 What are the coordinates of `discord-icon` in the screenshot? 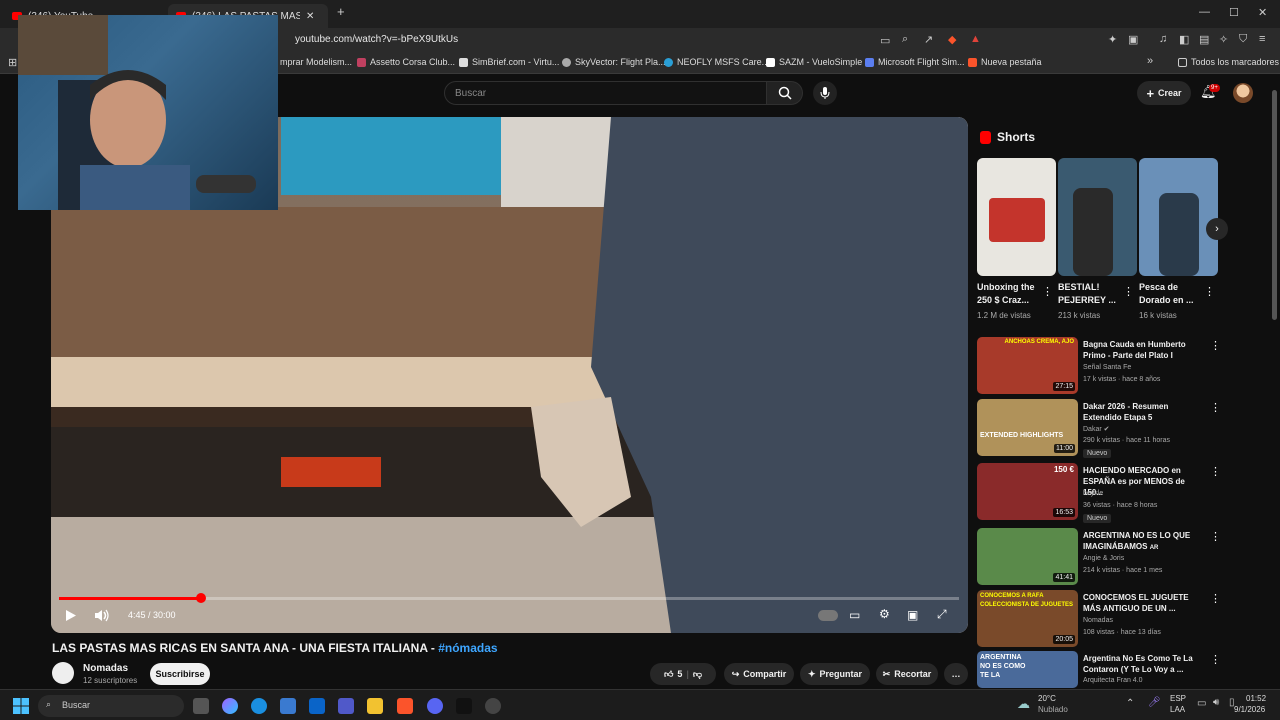 It's located at (435, 706).